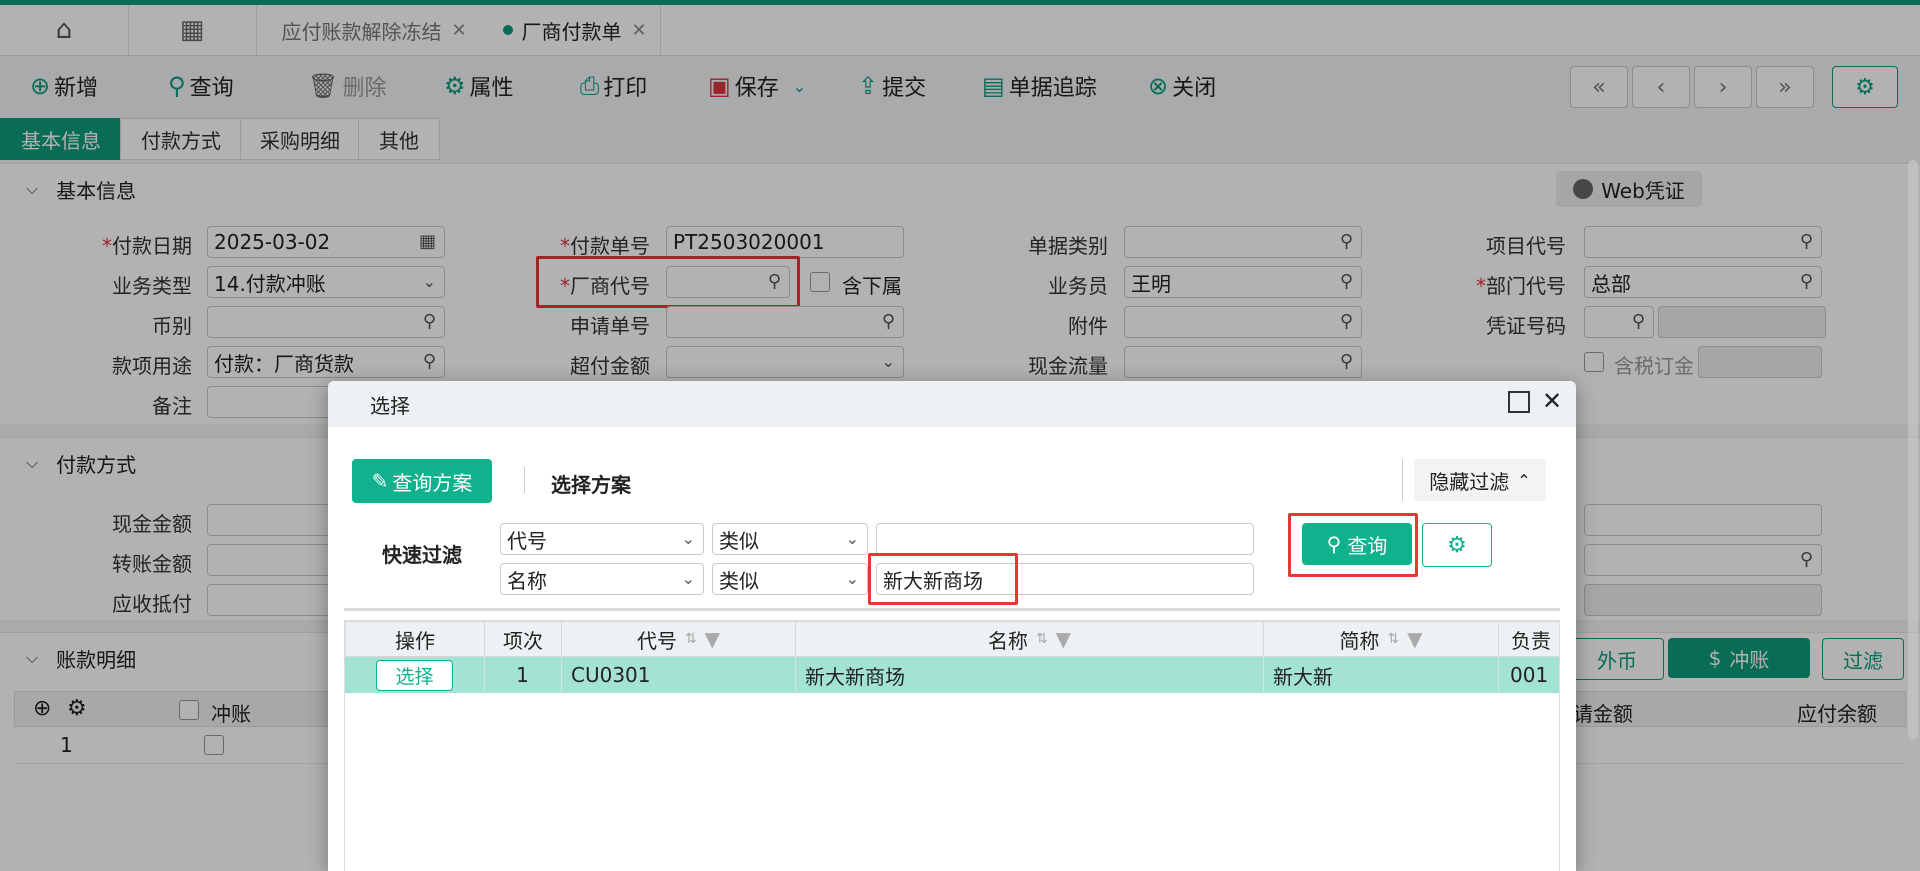  What do you see at coordinates (656, 640) in the screenshot?
I see `code-header-label: 代号` at bounding box center [656, 640].